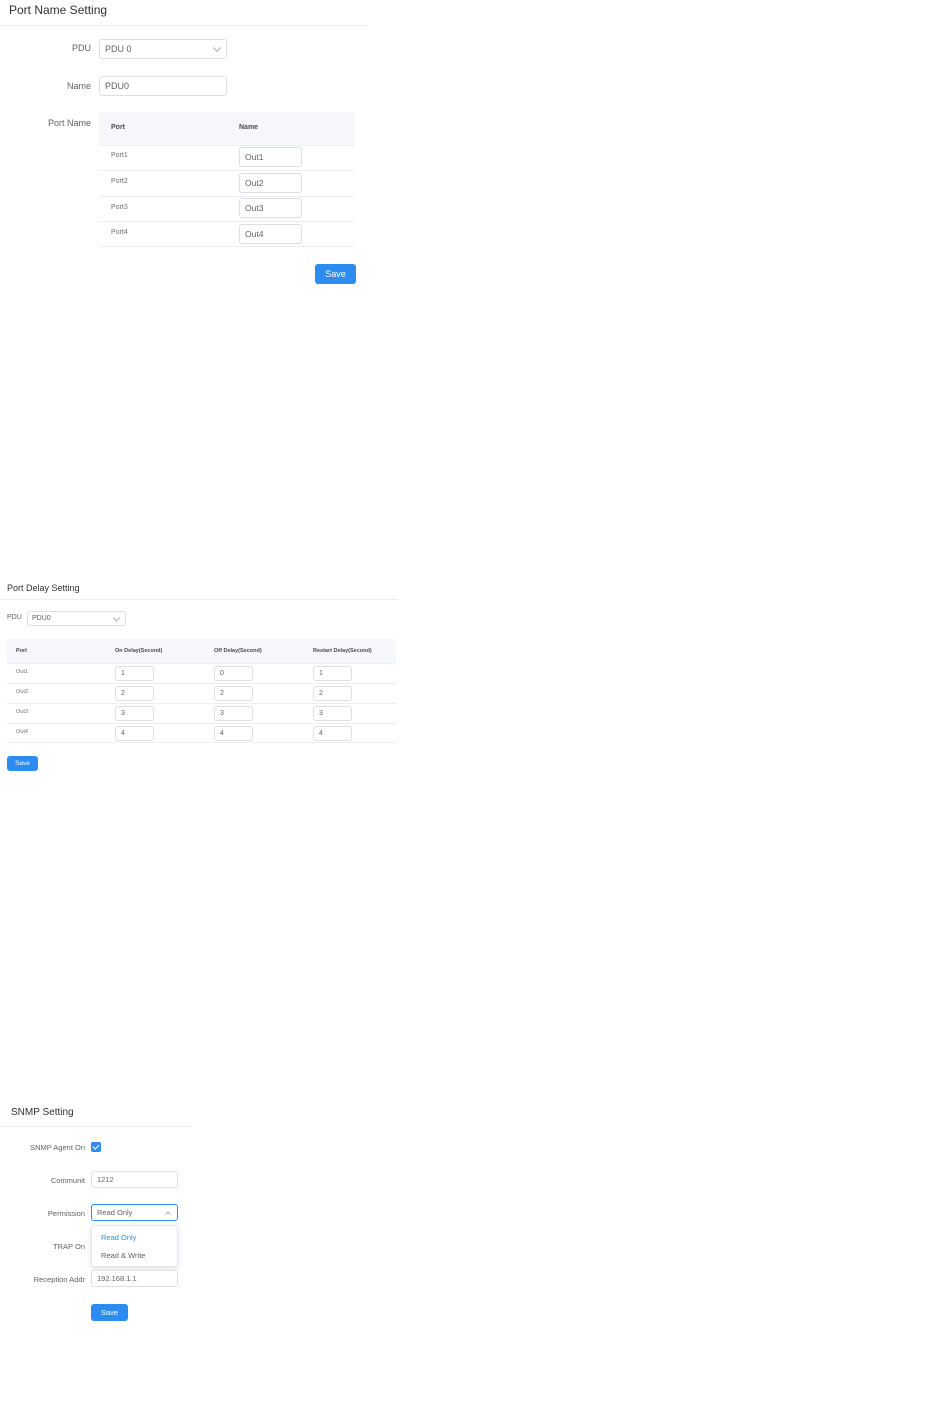 Image resolution: width=950 pixels, height=1408 pixels. I want to click on column-header-off-delay: Off Delay(Second), so click(238, 651).